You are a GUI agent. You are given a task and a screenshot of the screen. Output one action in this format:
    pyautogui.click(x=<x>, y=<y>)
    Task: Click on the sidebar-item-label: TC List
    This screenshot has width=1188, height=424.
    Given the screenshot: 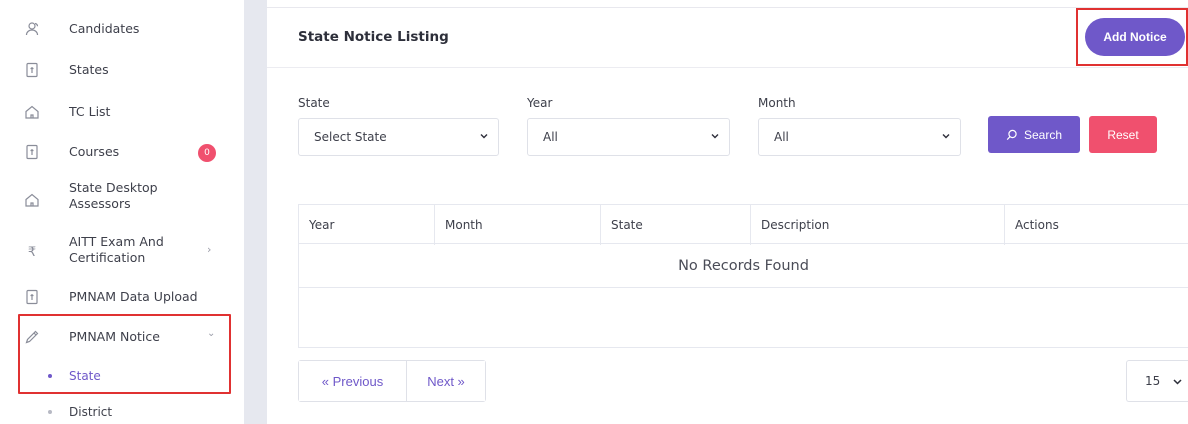 What is the action you would take?
    pyautogui.click(x=90, y=111)
    